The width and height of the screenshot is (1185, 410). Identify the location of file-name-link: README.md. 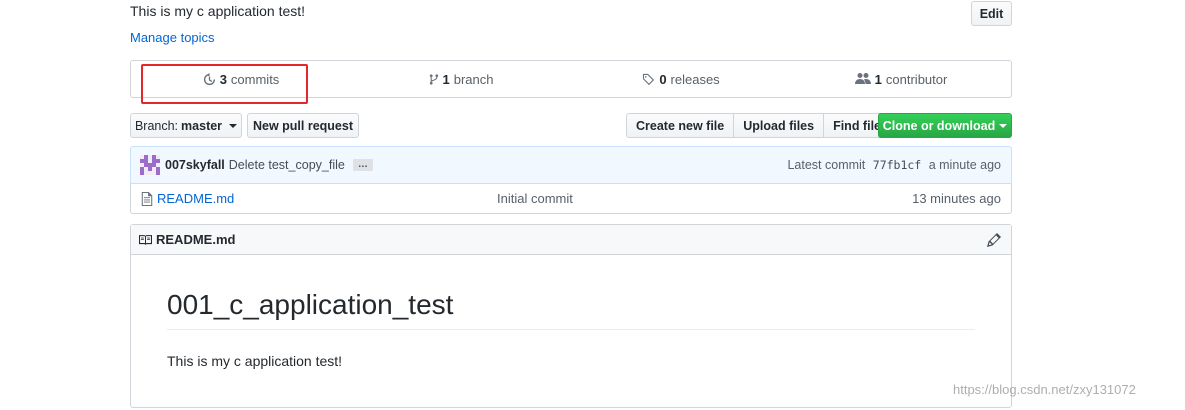
(327, 198).